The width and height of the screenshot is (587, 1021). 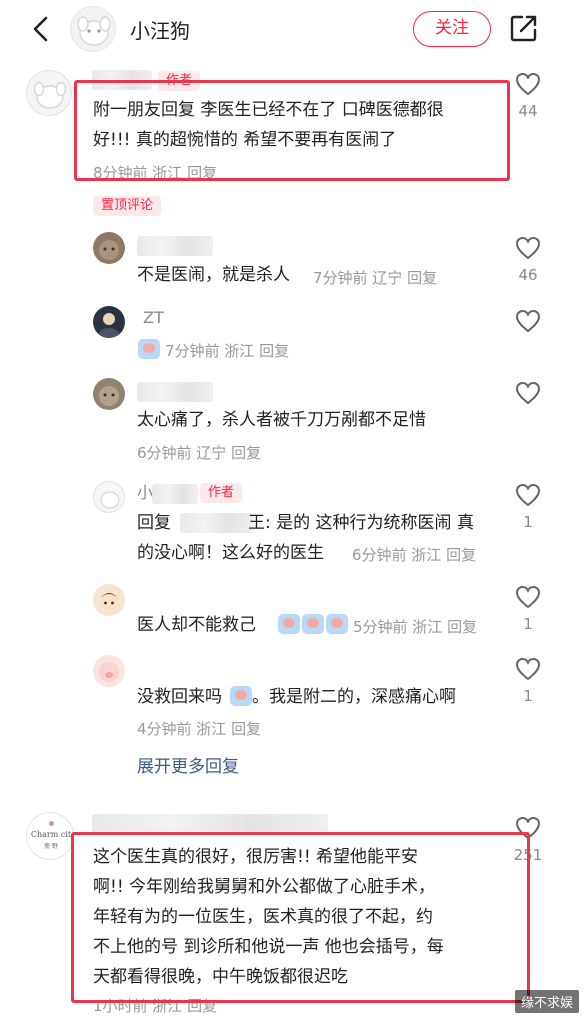 What do you see at coordinates (188, 764) in the screenshot?
I see `show-more-replies-link: 展开更多回复` at bounding box center [188, 764].